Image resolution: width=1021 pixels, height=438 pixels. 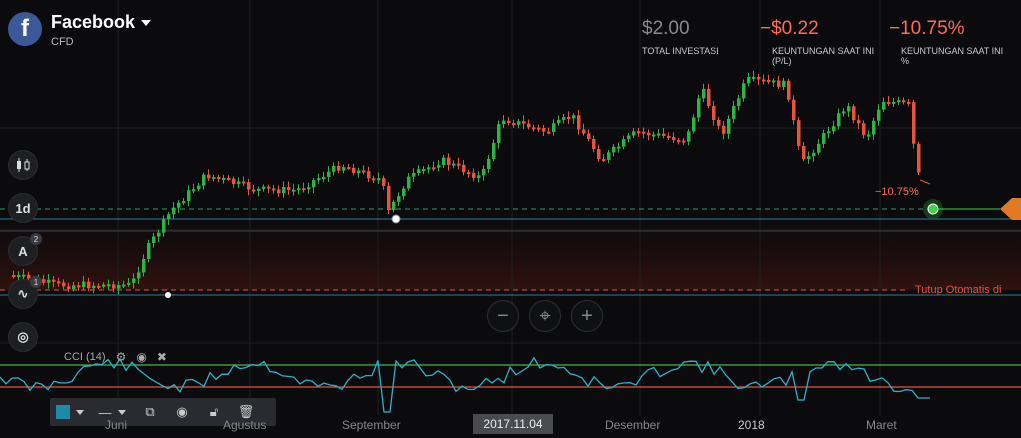 What do you see at coordinates (25, 249) in the screenshot?
I see `drawing-tools-button: A 2` at bounding box center [25, 249].